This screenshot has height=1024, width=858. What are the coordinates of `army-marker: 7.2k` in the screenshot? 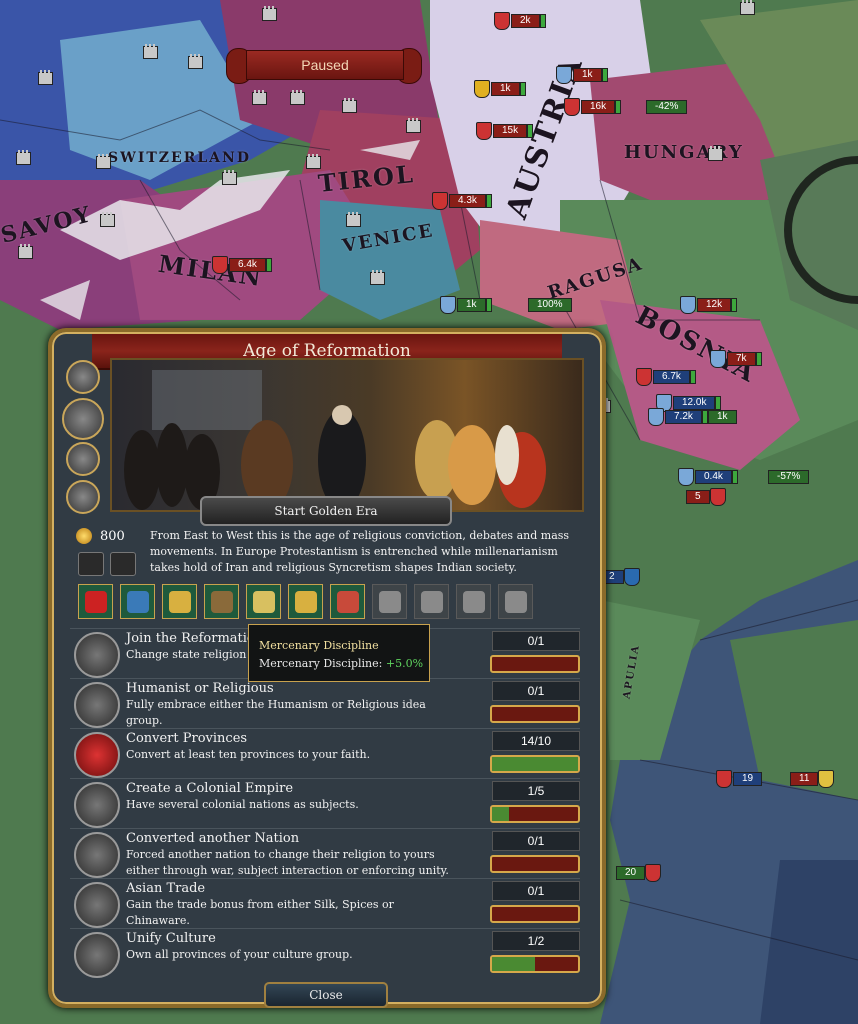 It's located at (678, 417).